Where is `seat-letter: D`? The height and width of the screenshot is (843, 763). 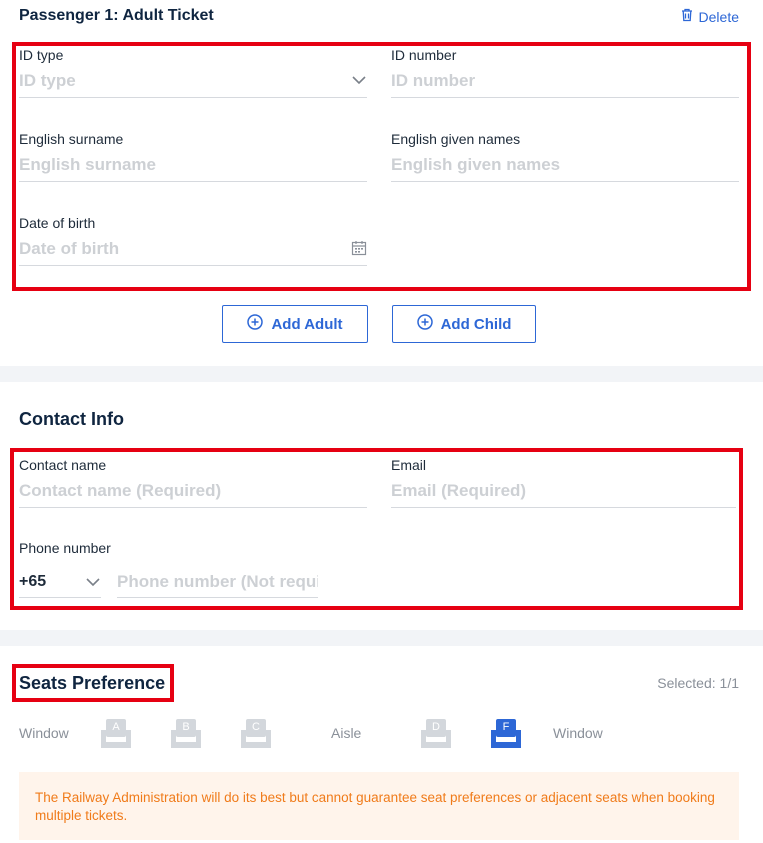 seat-letter: D is located at coordinates (436, 727).